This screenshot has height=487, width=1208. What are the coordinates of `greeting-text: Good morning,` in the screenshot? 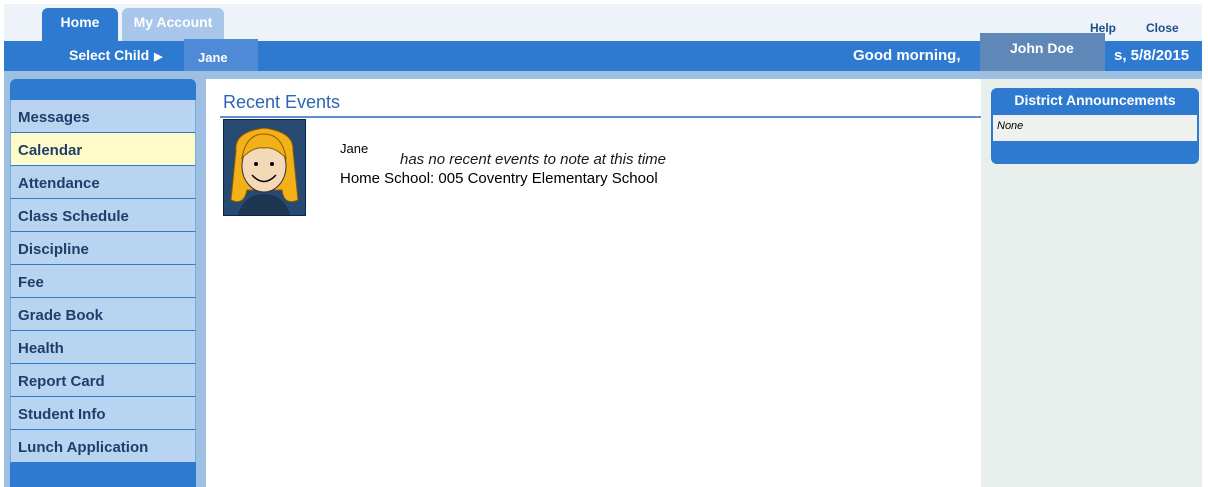 It's located at (907, 55).